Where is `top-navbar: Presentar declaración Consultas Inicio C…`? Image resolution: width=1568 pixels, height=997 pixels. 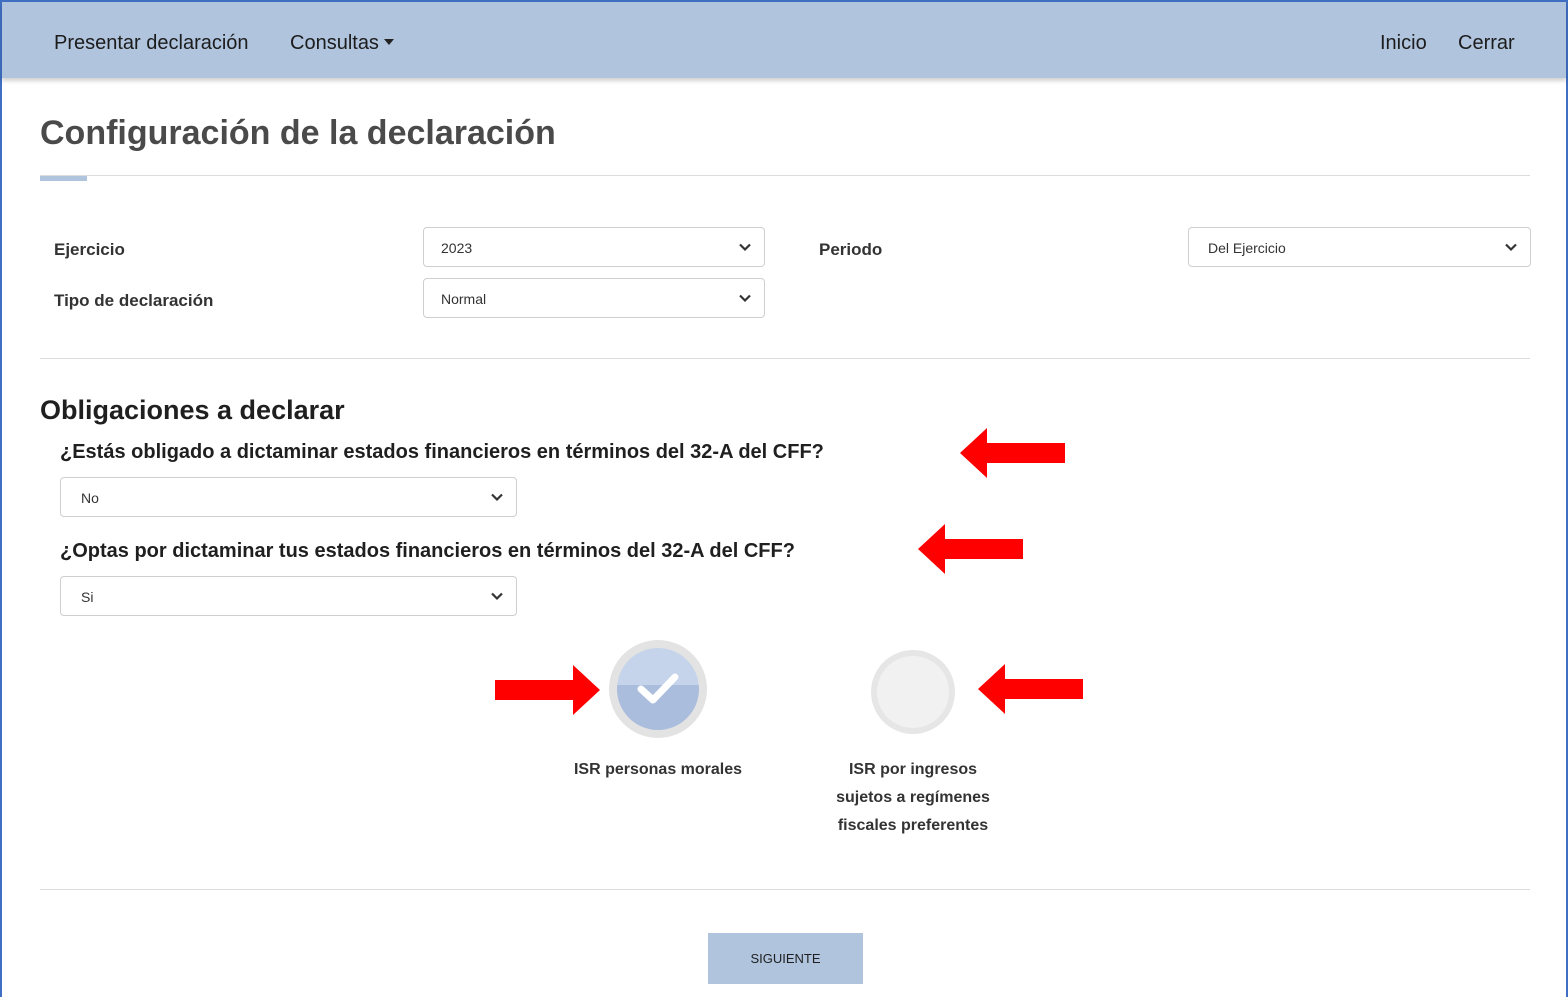 top-navbar: Presentar declaración Consultas Inicio C… is located at coordinates (784, 40).